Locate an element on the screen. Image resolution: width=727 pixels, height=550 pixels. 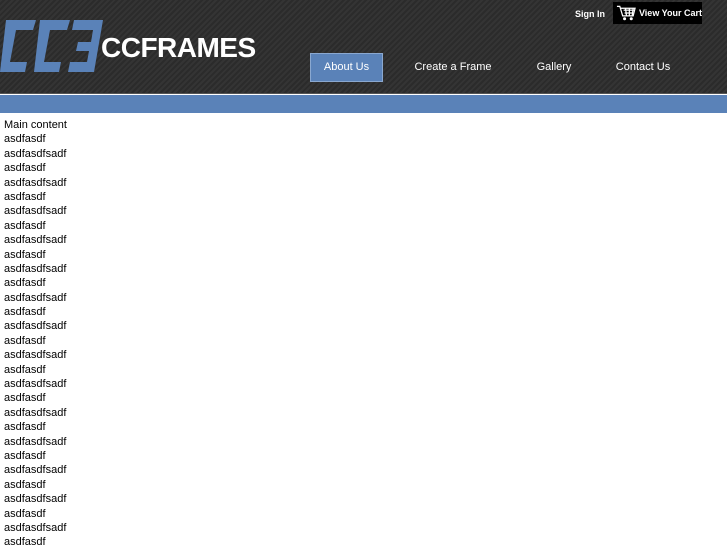
sign-in-link: Sign In is located at coordinates (590, 14).